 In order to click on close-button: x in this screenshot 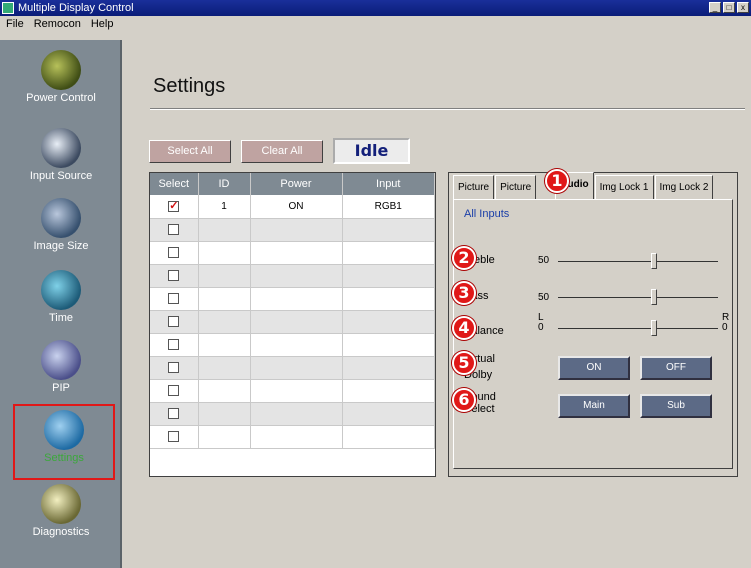, I will do `click(743, 7)`.